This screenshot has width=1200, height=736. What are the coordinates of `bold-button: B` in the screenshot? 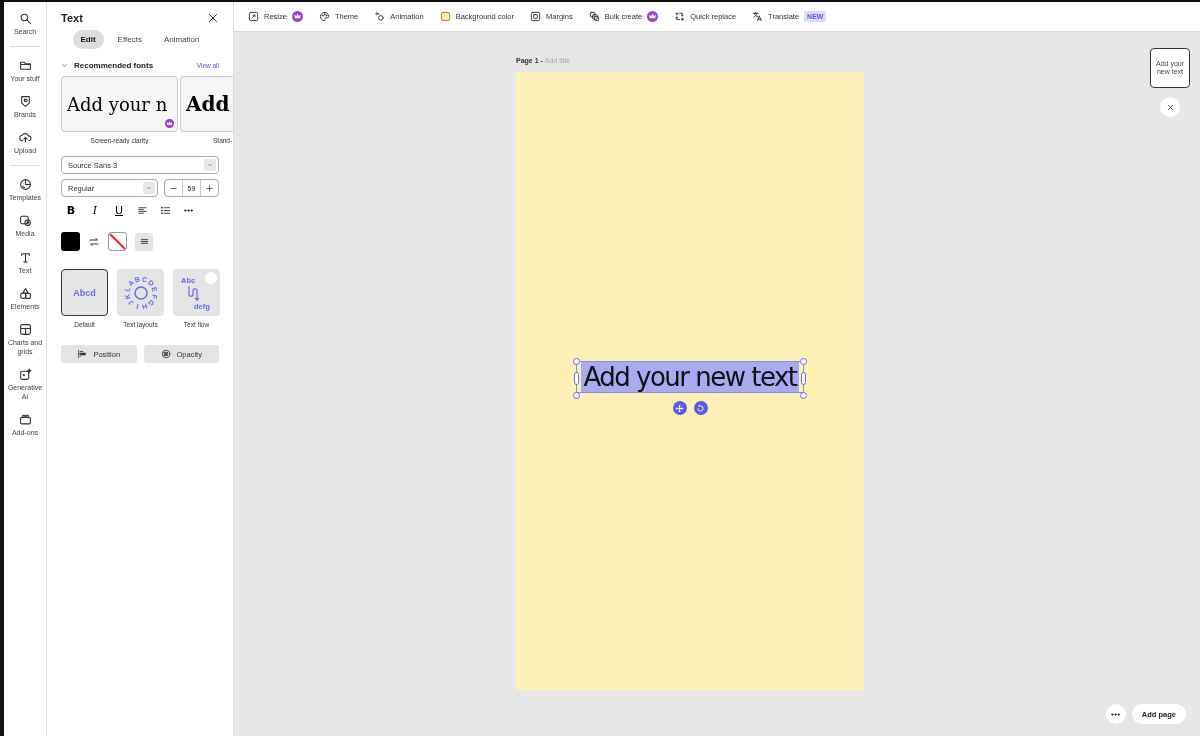 It's located at (71, 210).